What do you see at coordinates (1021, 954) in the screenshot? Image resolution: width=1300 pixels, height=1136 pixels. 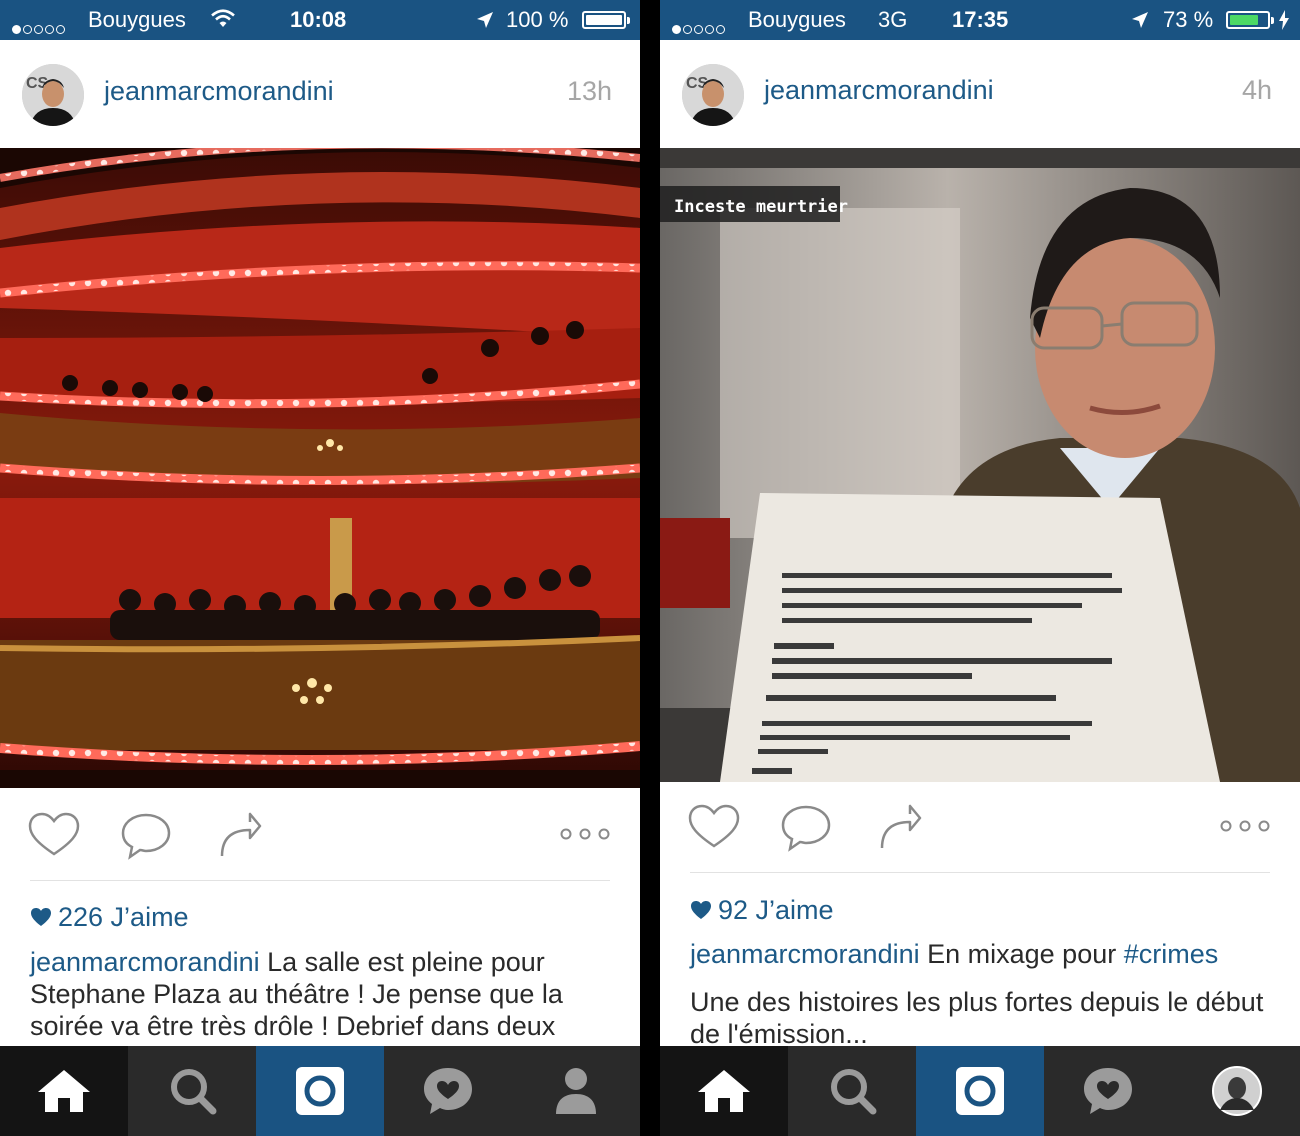 I see `caption-text: En mixage pour` at bounding box center [1021, 954].